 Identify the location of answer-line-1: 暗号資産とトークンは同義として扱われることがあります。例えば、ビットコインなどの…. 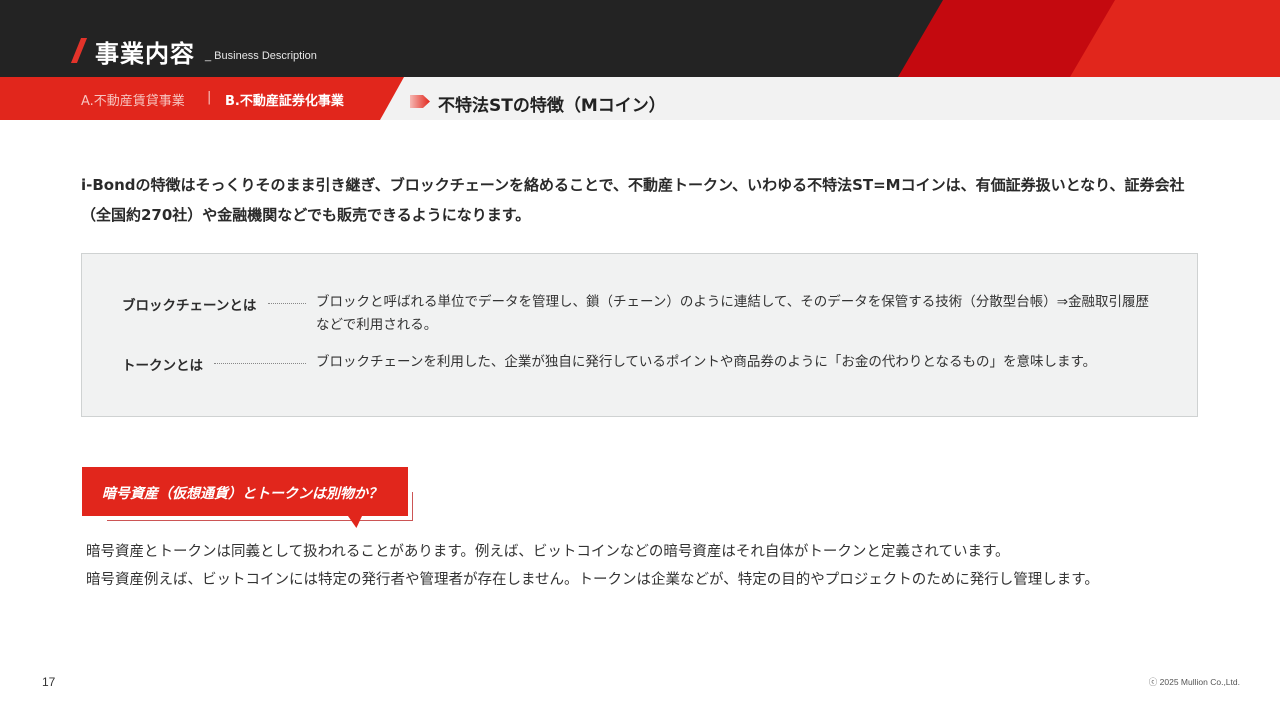
(548, 552).